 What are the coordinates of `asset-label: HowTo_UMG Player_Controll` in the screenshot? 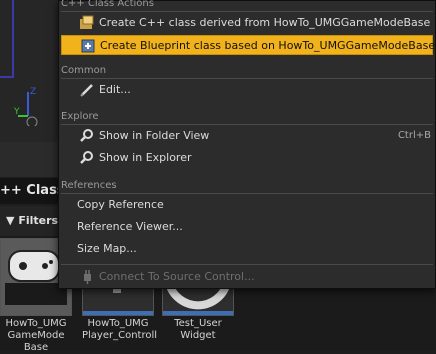 It's located at (120, 329).